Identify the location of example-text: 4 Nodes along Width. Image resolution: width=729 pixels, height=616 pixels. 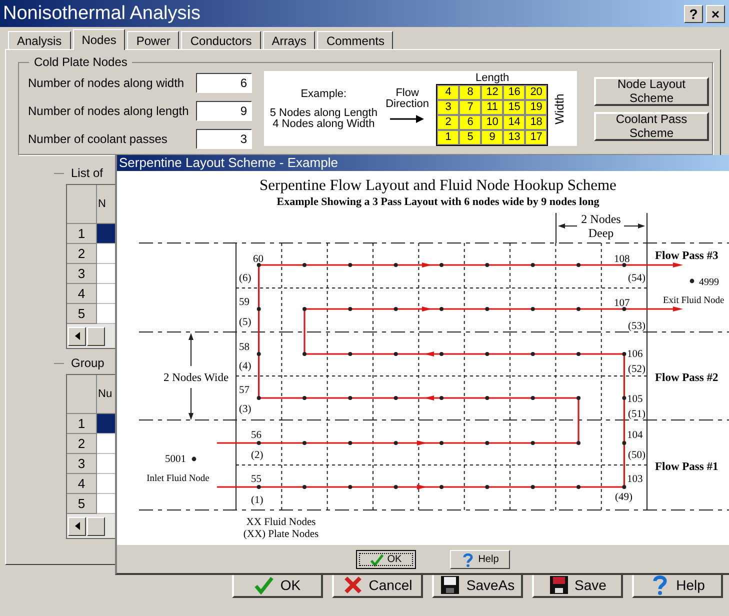
(323, 124).